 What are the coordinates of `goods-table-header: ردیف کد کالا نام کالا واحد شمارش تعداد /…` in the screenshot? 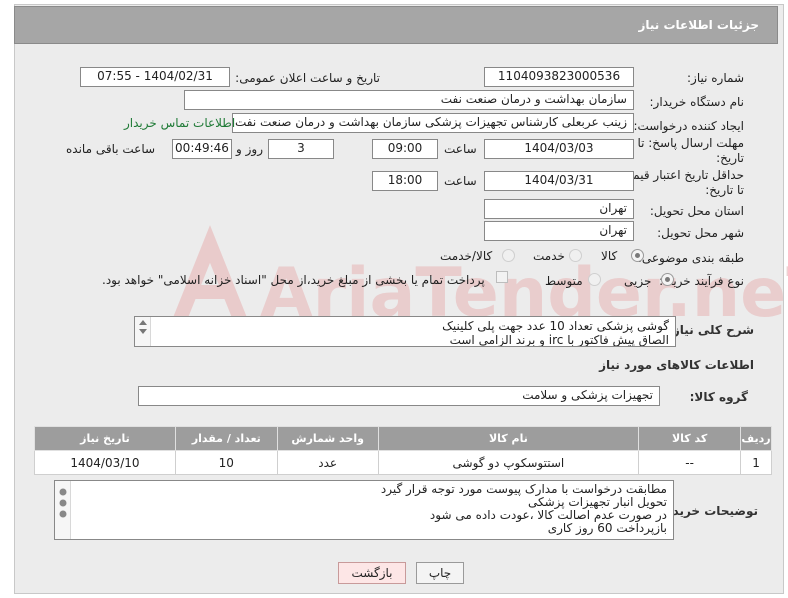 It's located at (403, 438).